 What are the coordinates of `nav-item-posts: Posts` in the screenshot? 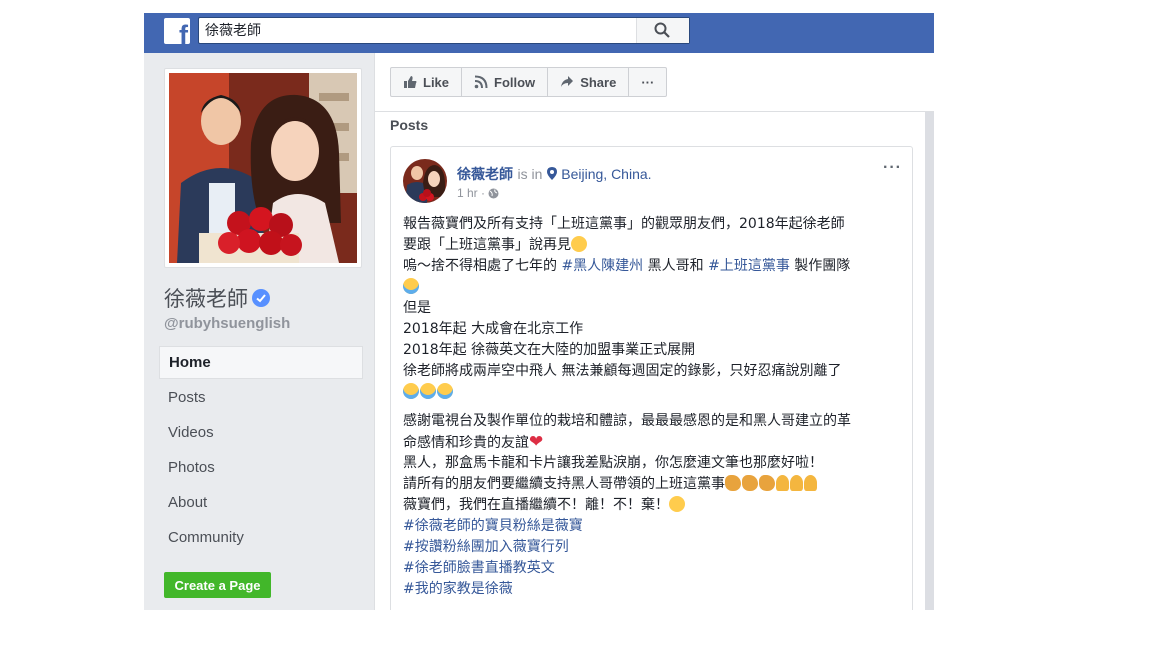 It's located at (261, 398).